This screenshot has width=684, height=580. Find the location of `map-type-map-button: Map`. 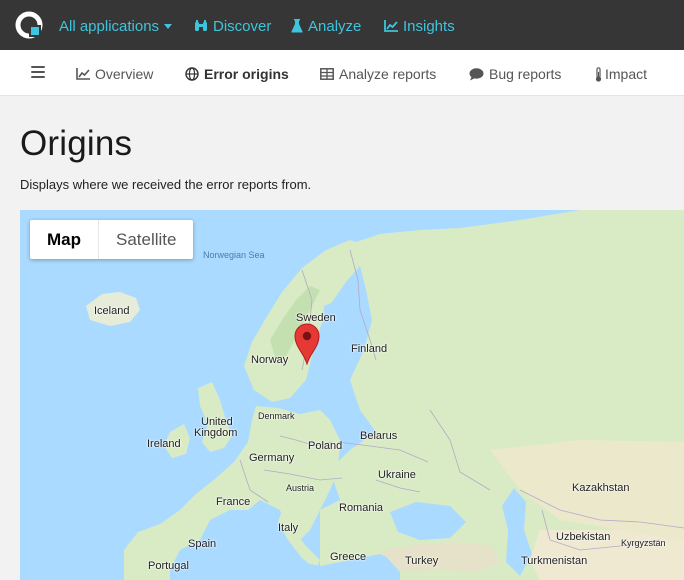

map-type-map-button: Map is located at coordinates (64, 239).